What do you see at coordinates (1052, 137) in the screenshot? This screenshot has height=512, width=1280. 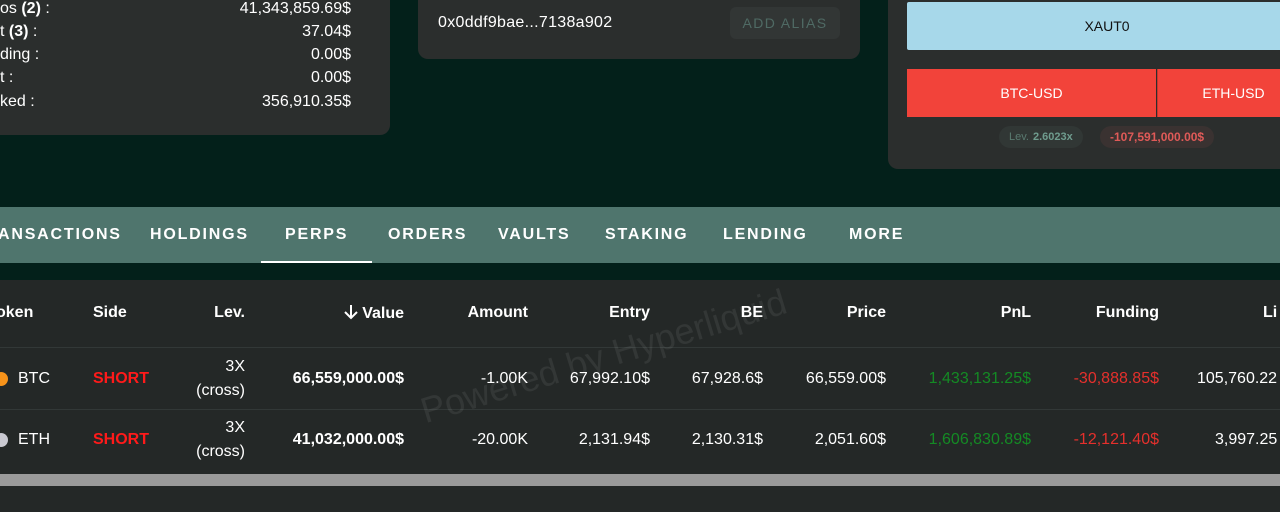 I see `leverage-value: 2.6023x` at bounding box center [1052, 137].